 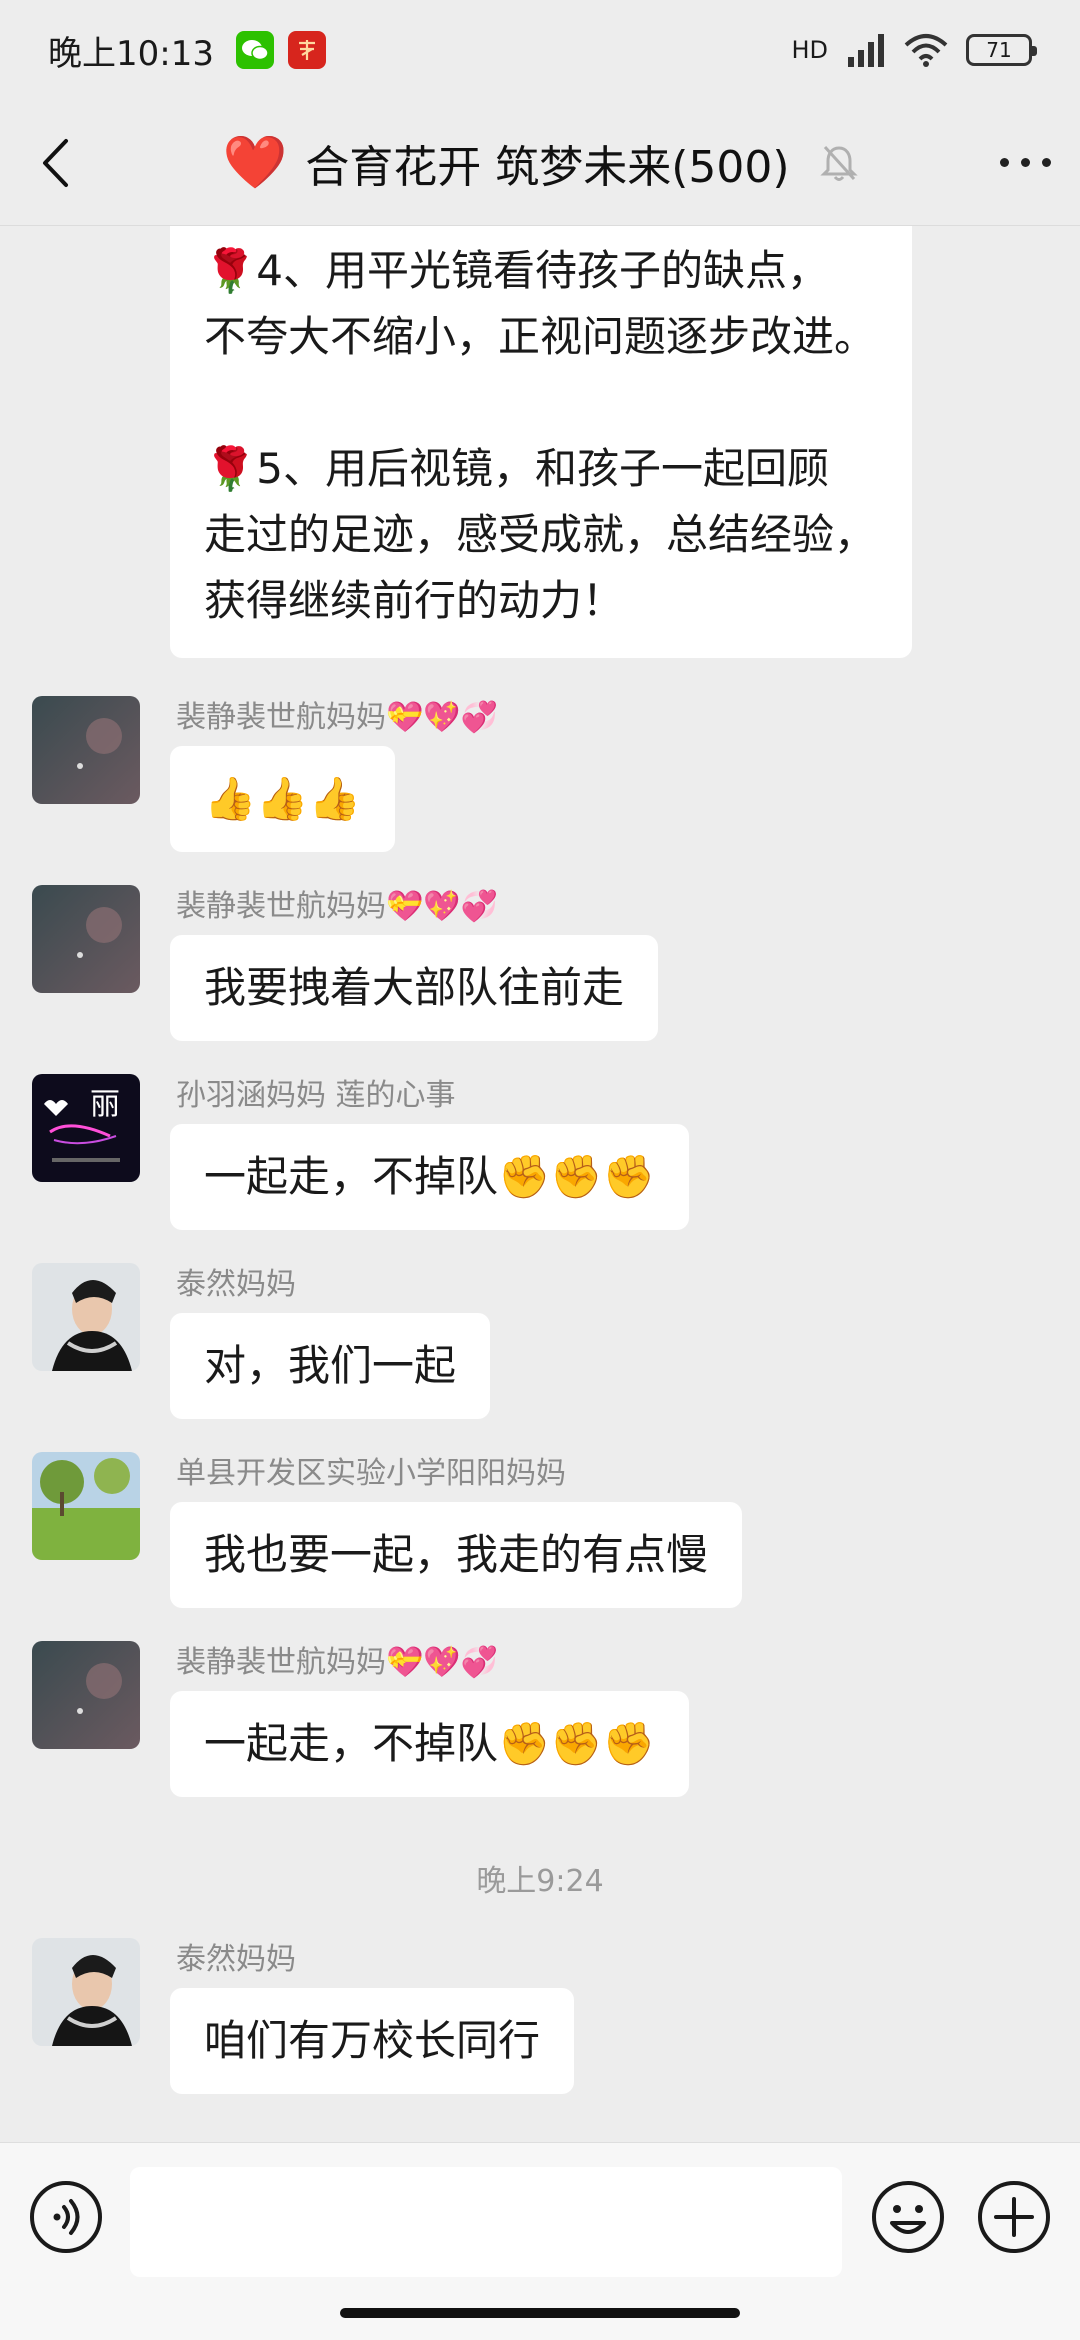 What do you see at coordinates (809, 50) in the screenshot?
I see `network-type: HD` at bounding box center [809, 50].